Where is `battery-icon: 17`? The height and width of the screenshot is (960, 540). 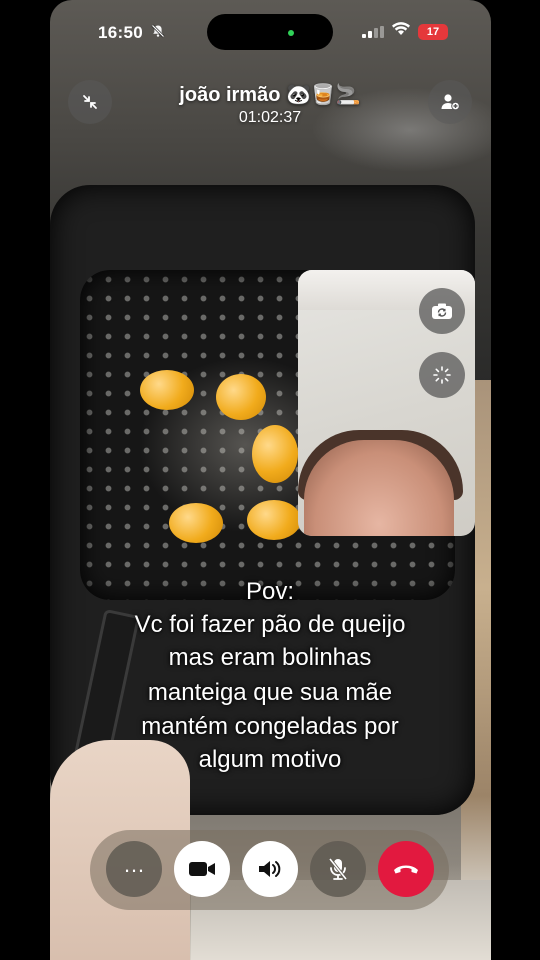
battery-icon: 17 is located at coordinates (433, 32).